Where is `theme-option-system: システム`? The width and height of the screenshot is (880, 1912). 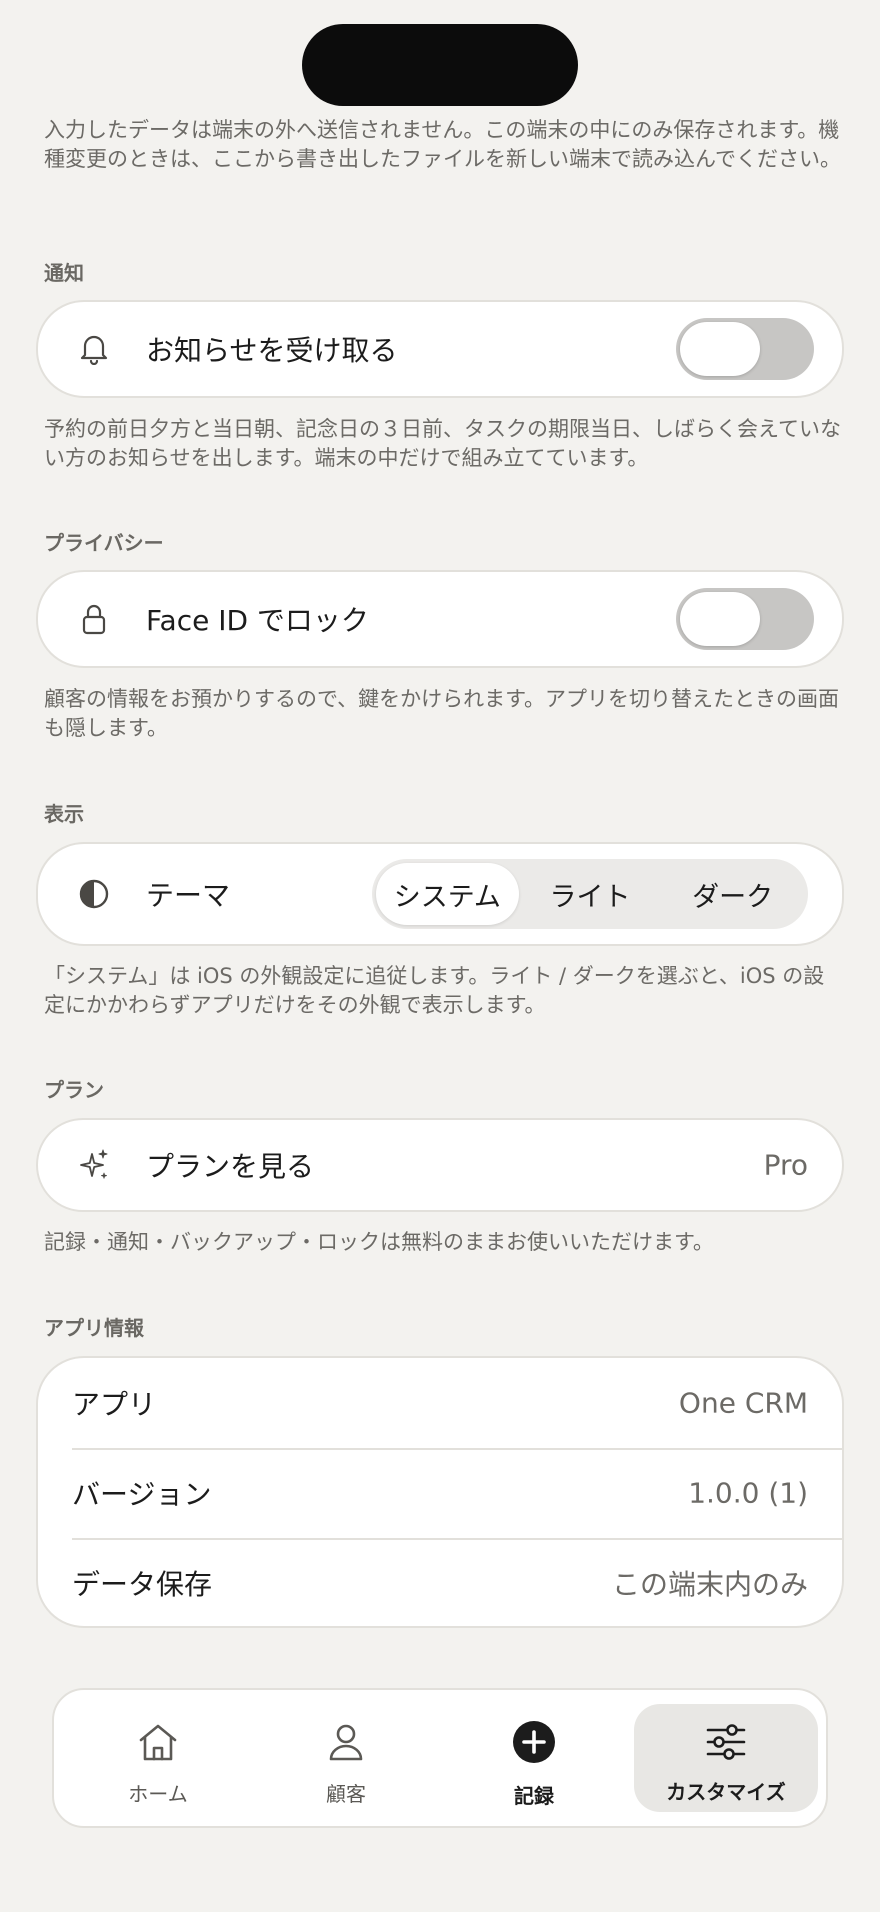
theme-option-system: システム is located at coordinates (447, 894).